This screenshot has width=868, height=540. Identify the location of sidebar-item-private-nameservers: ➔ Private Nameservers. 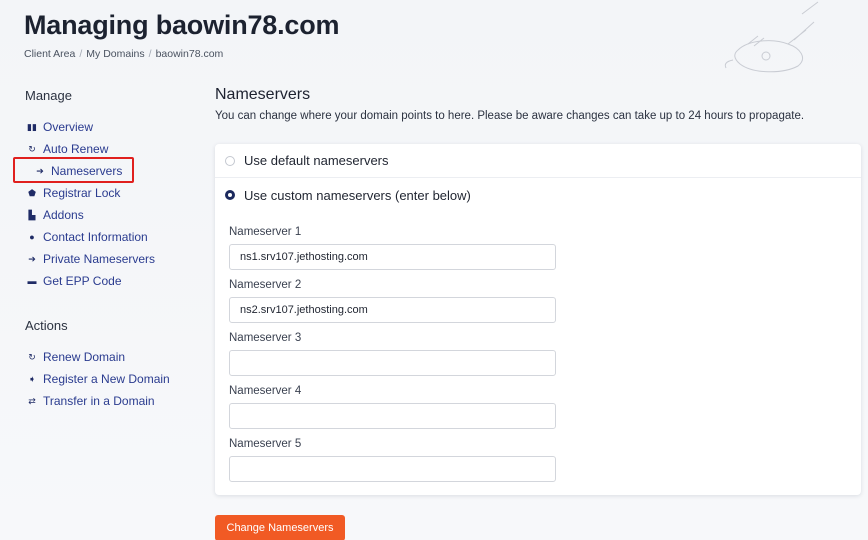
(110, 259).